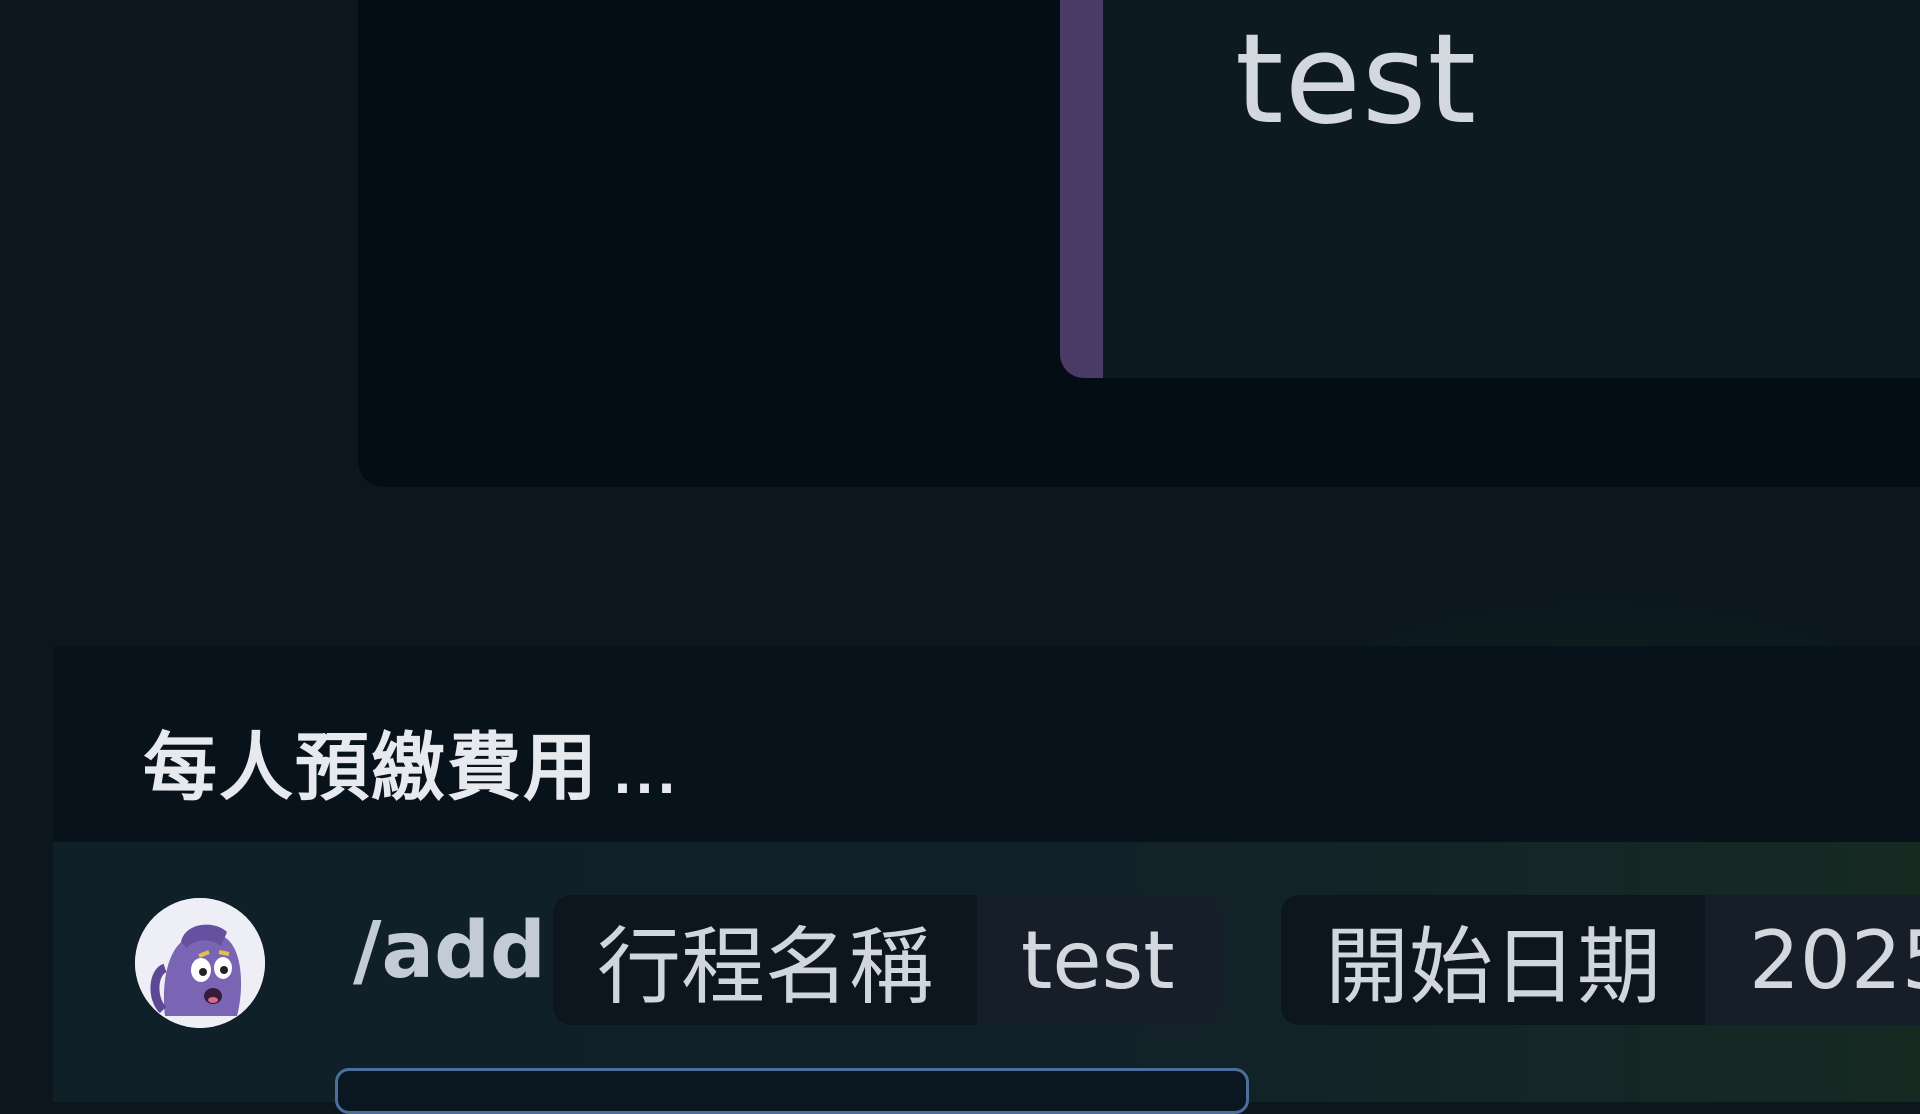  I want to click on option-value: test, so click(1098, 960).